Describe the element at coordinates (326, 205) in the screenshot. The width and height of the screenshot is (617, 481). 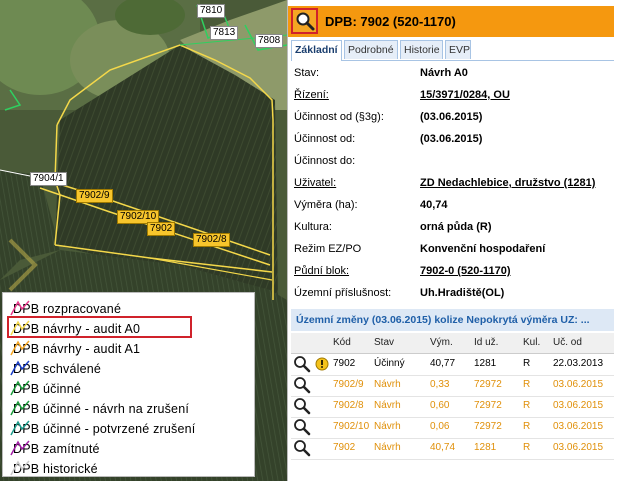
I see `detail-key: Výměra (ha):` at that location.